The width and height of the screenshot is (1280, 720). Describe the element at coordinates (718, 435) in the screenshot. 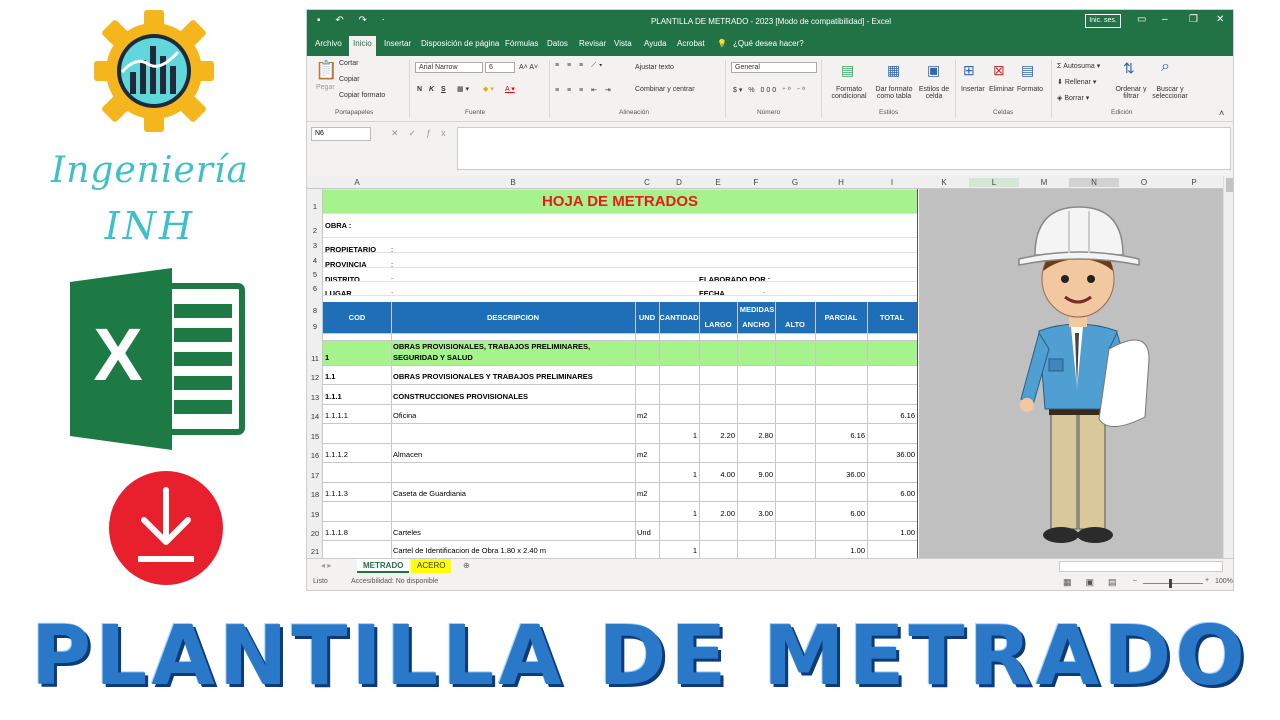

I see `cell-largo: 2.20` at that location.